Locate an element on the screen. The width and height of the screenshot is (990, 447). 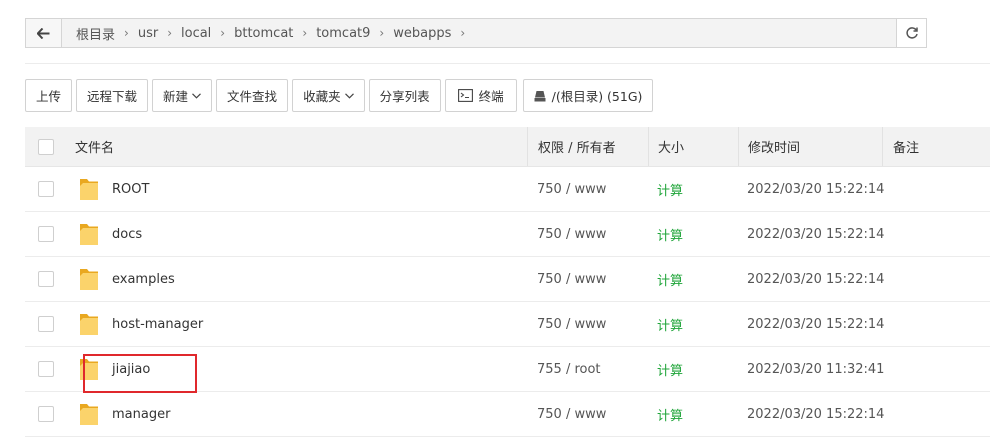
file-name: examples is located at coordinates (143, 279).